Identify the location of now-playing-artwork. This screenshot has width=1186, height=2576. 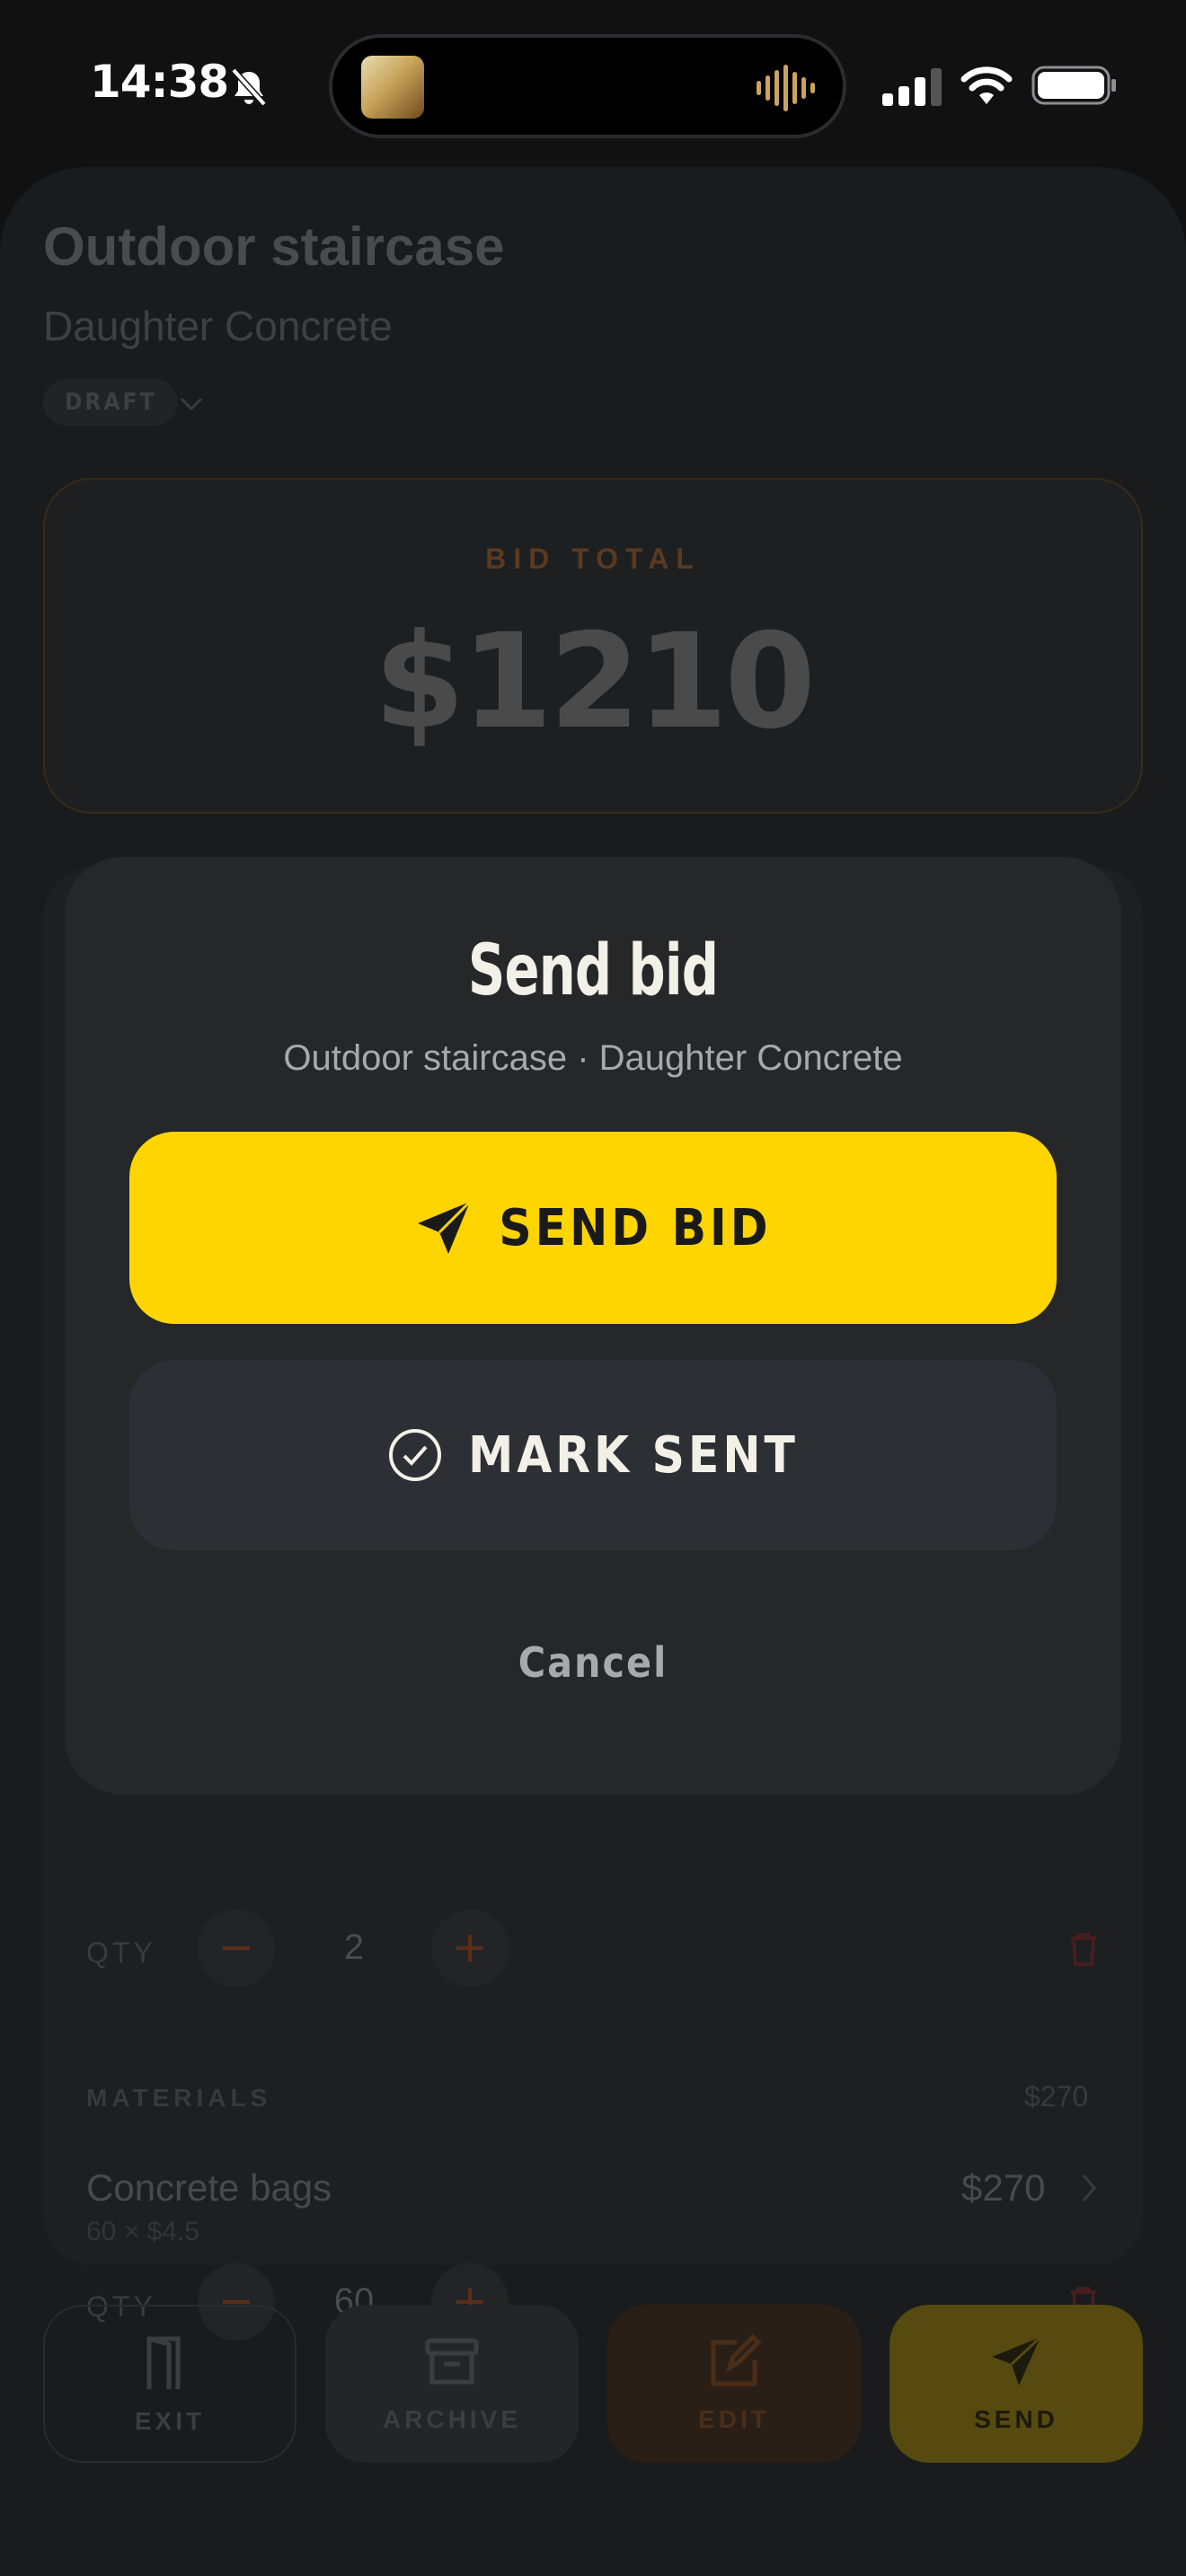
(392, 87).